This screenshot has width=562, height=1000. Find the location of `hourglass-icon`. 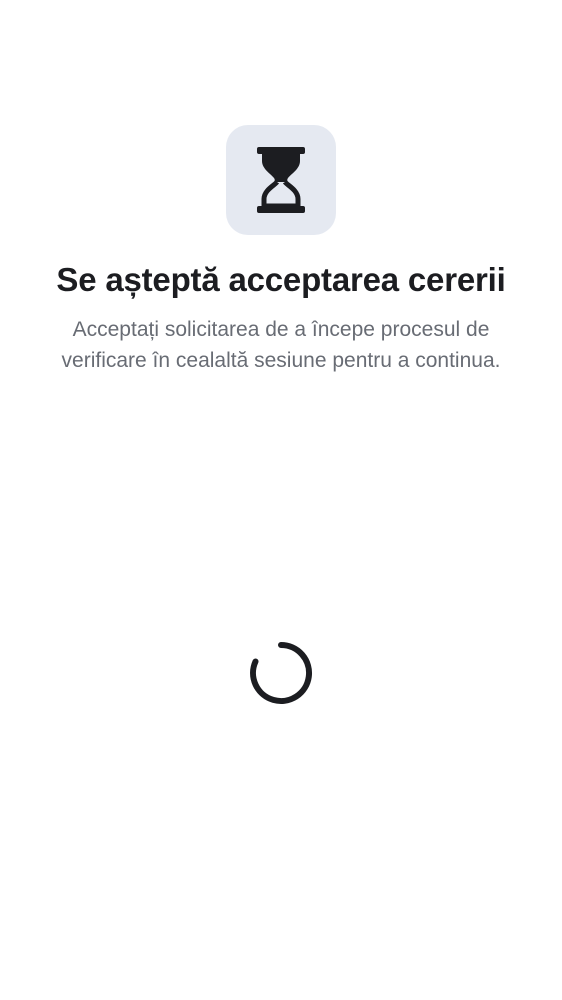

hourglass-icon is located at coordinates (281, 180).